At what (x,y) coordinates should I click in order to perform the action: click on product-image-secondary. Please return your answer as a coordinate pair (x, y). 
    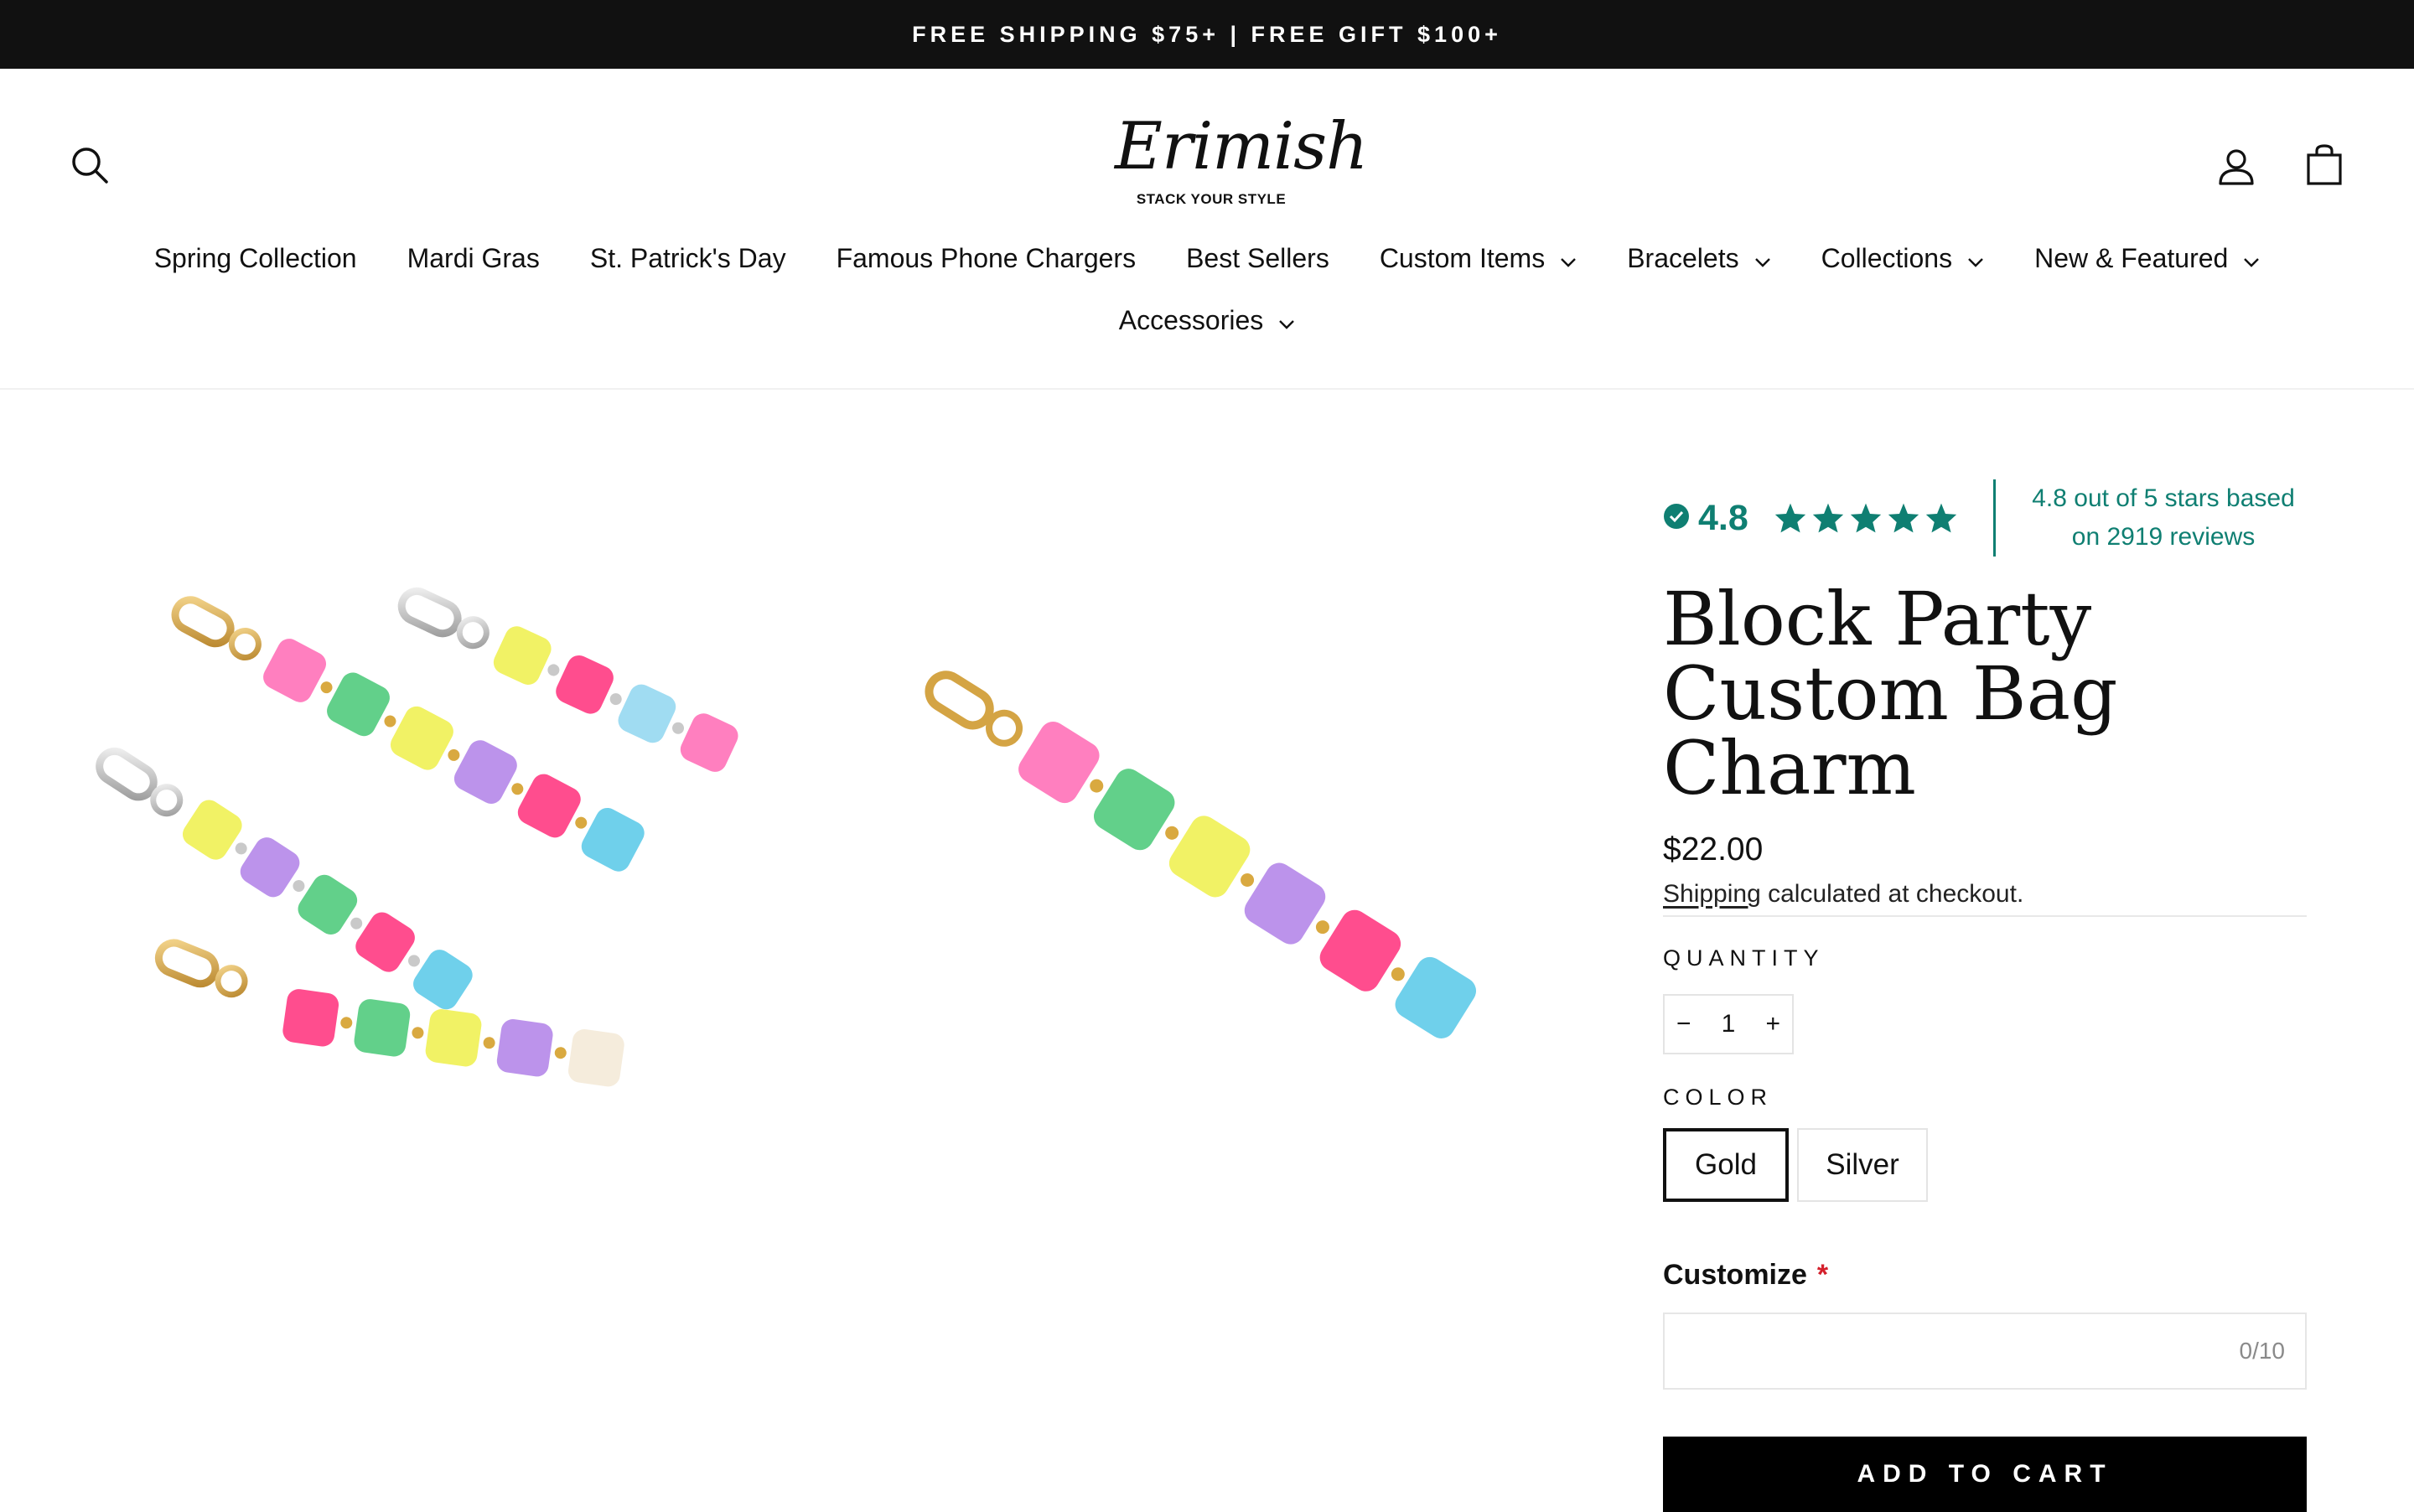
    Looking at the image, I should click on (1241, 863).